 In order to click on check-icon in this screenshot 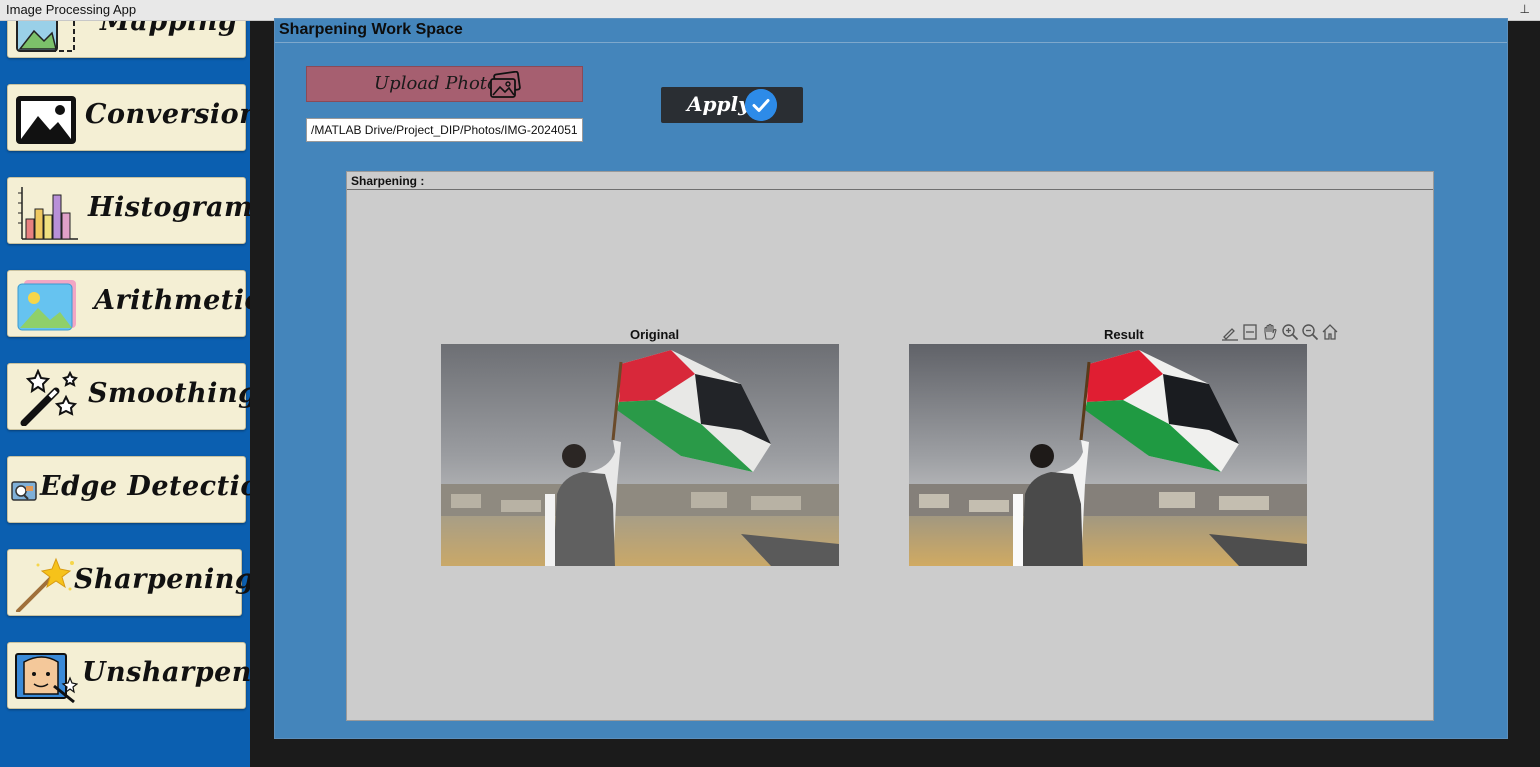, I will do `click(761, 105)`.